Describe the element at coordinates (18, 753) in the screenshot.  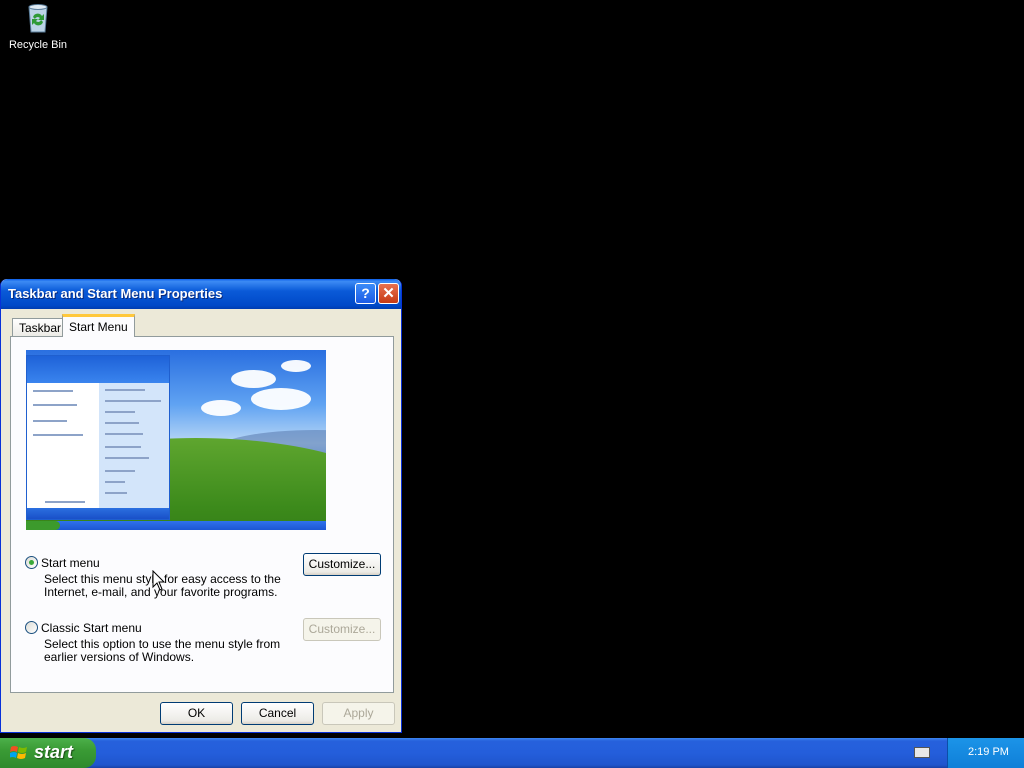
I see `windows-flag-icon` at that location.